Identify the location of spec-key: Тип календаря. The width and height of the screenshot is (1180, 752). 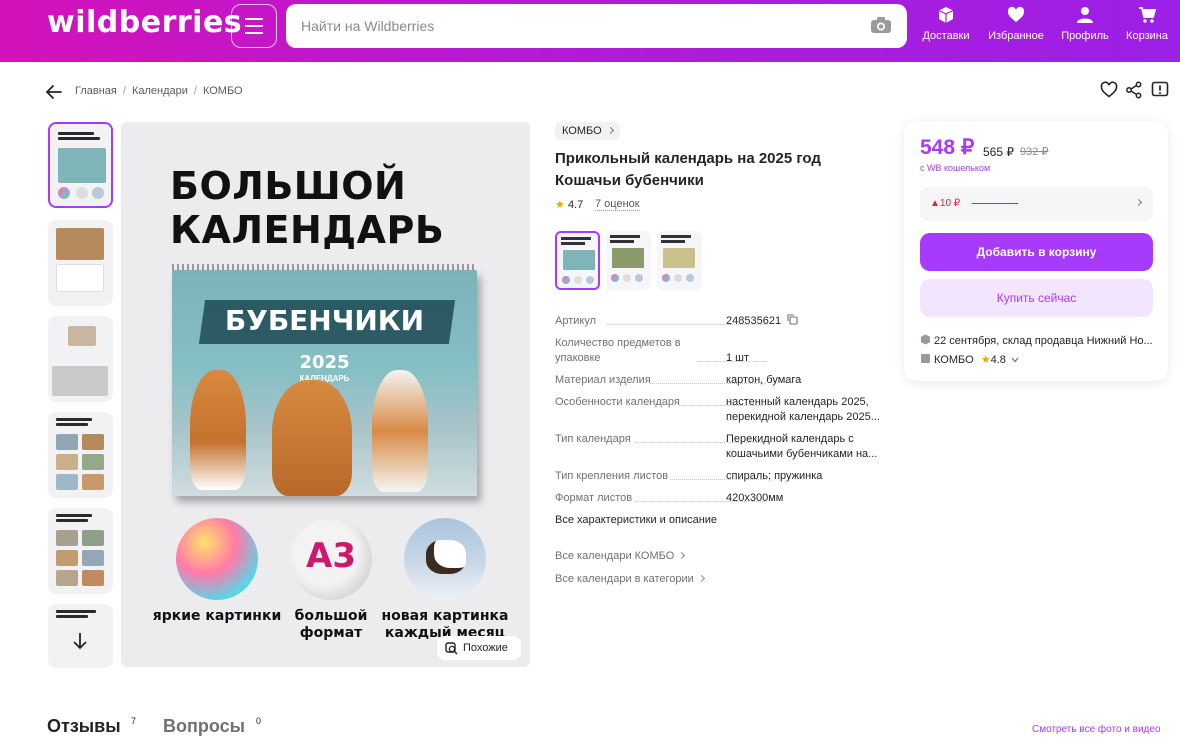
(593, 439).